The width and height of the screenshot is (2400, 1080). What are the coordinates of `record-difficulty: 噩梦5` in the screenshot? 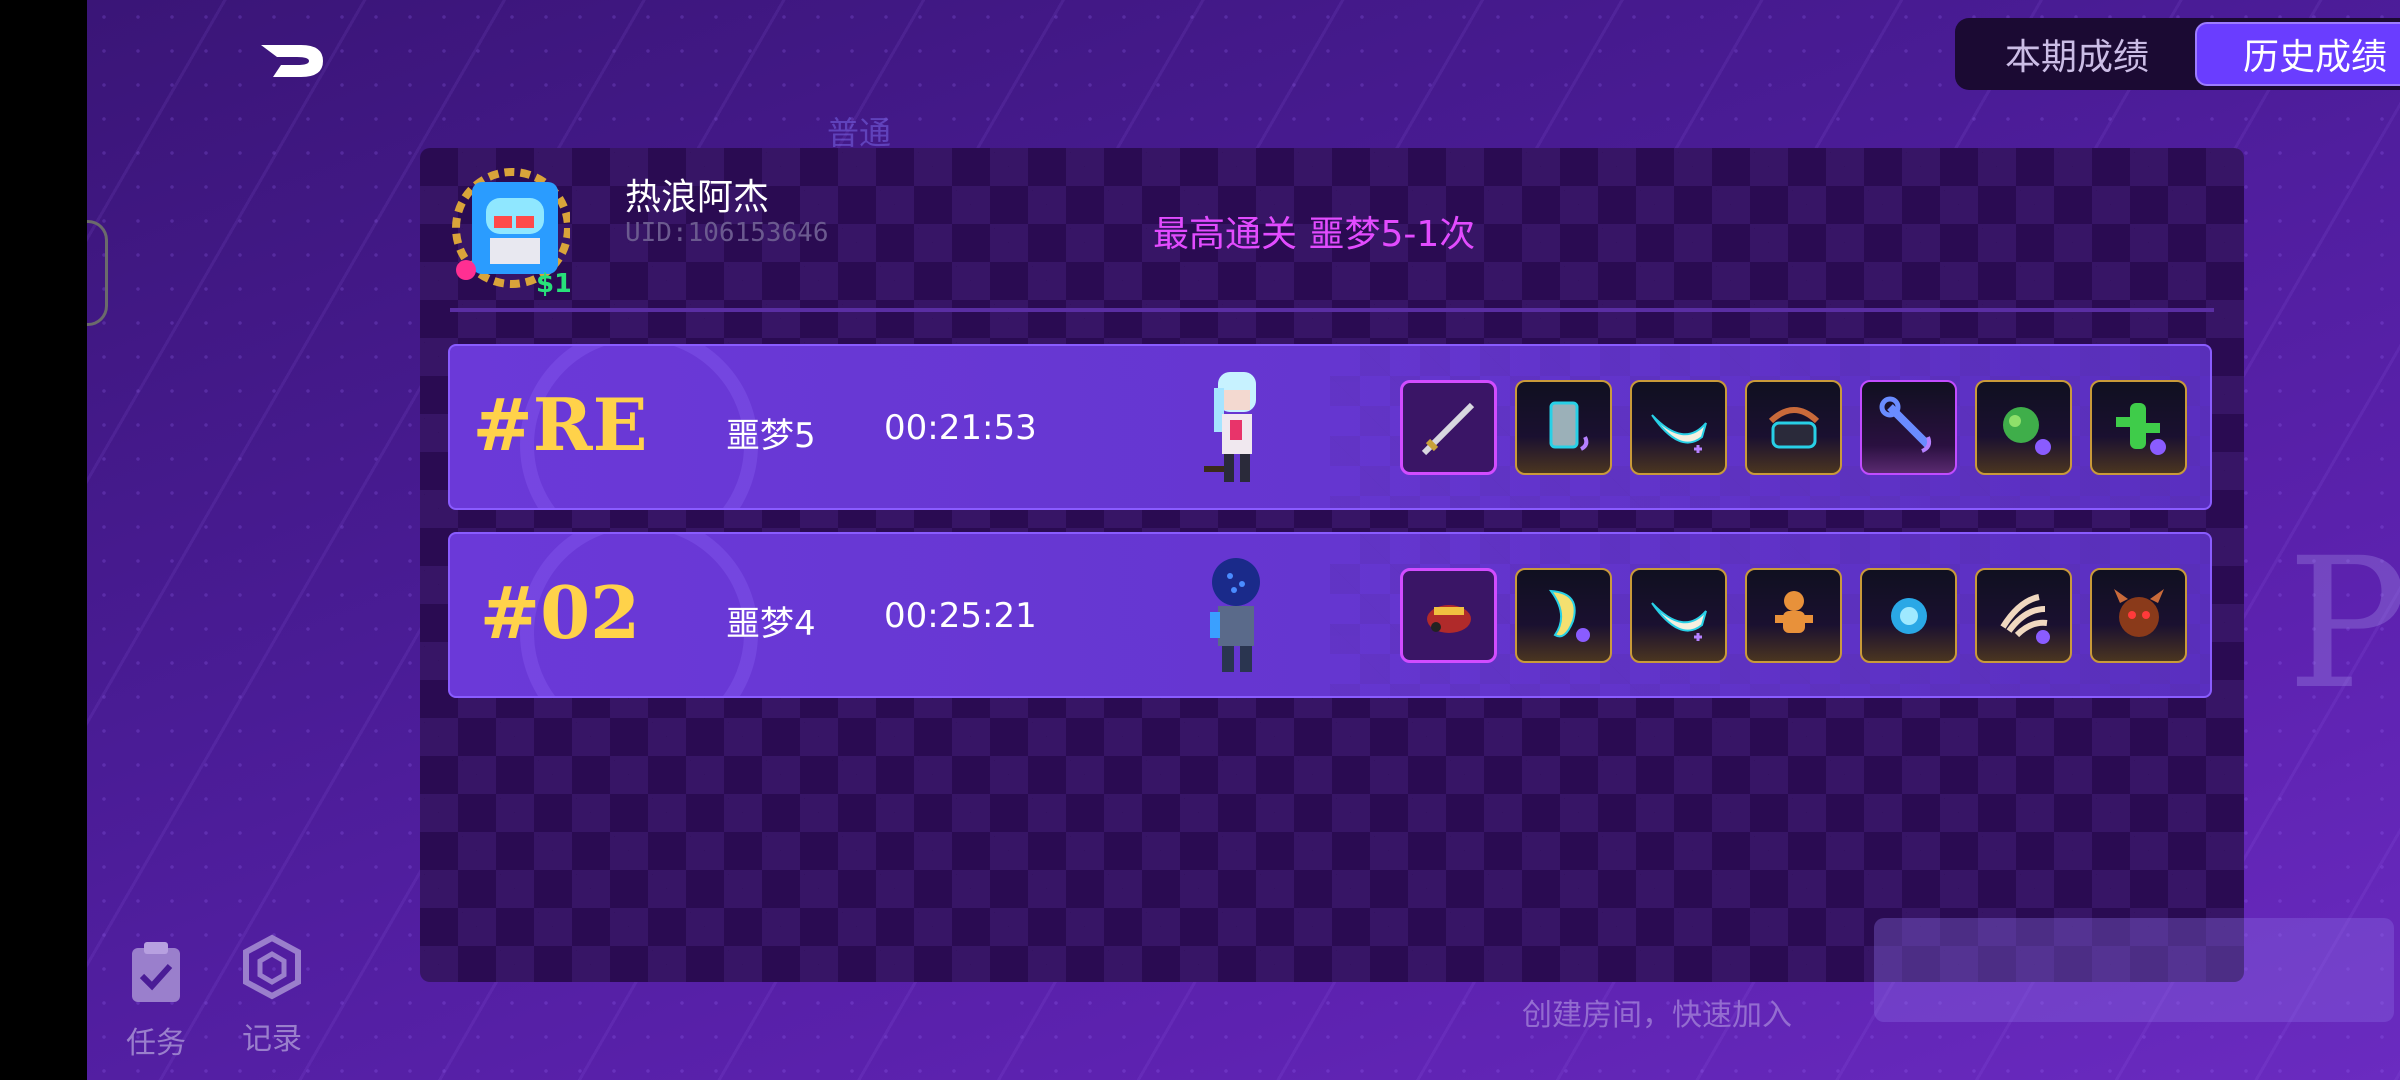 It's located at (771, 436).